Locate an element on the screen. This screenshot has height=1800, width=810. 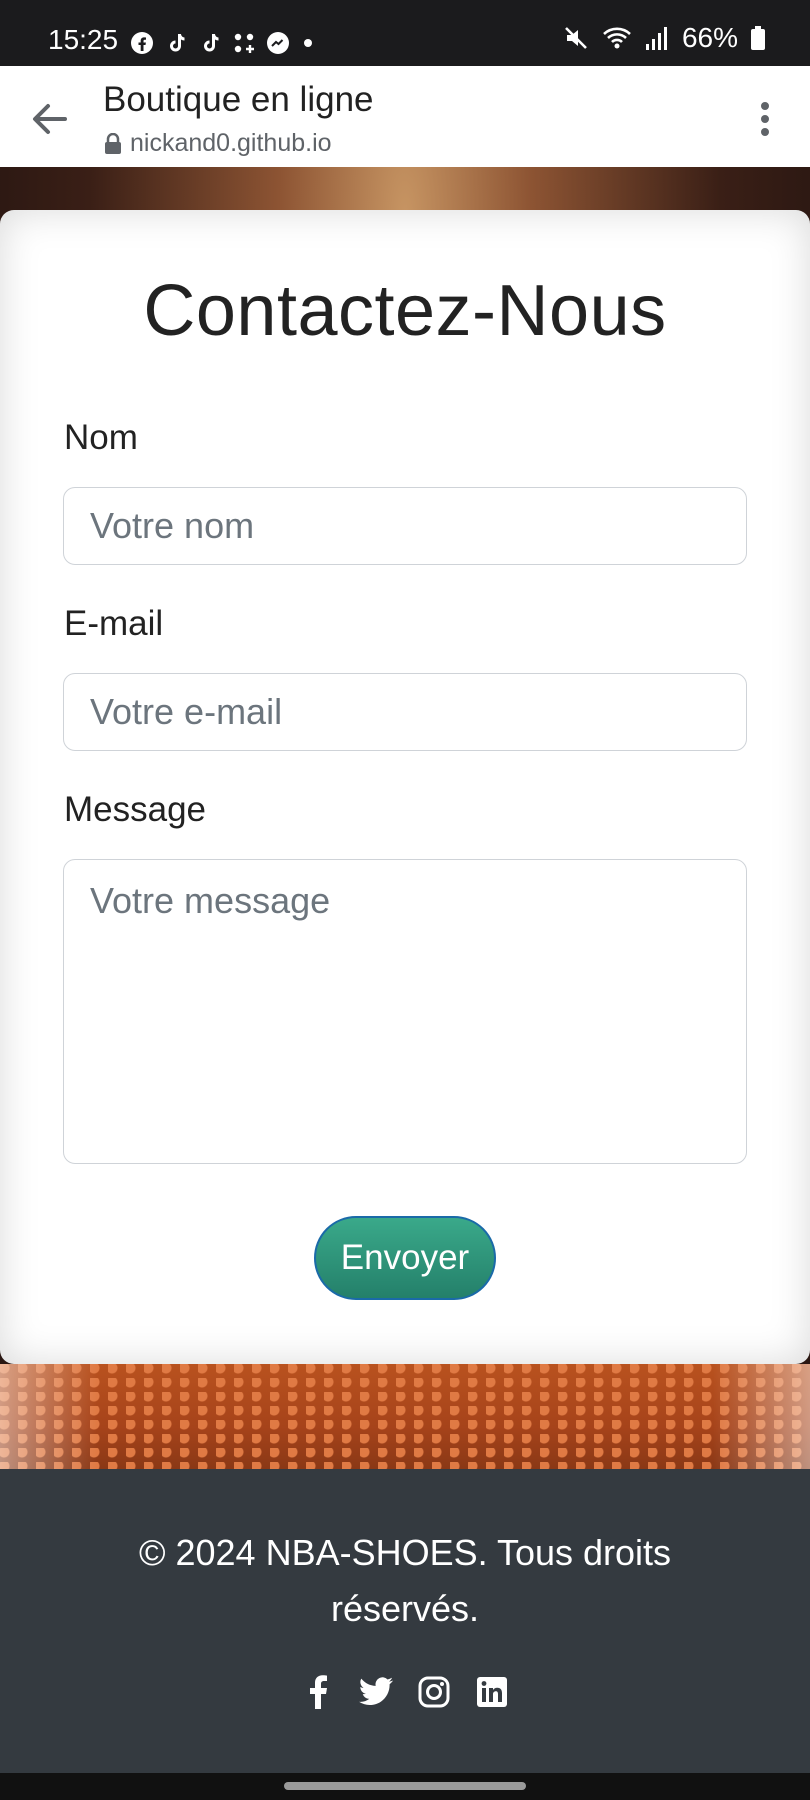
message-textarea is located at coordinates (405, 1011).